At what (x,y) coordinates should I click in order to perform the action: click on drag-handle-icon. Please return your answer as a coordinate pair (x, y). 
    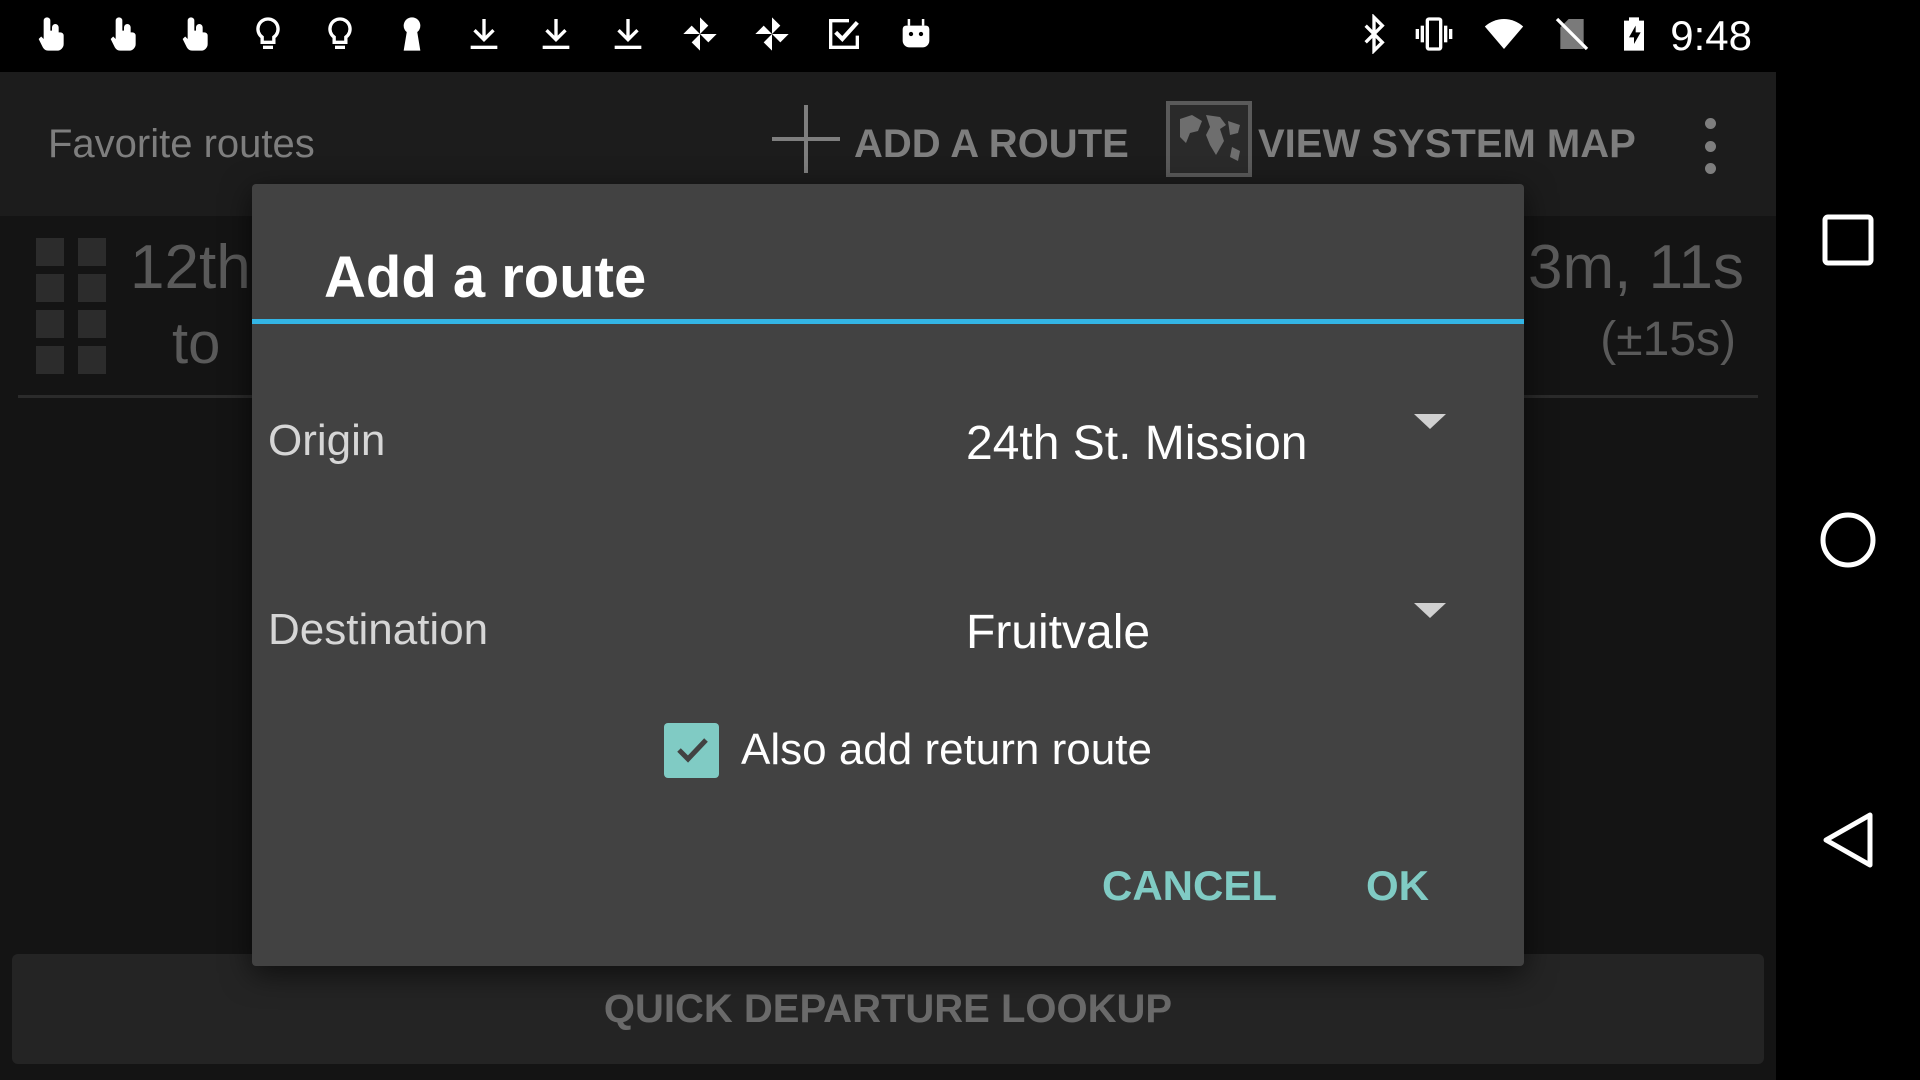
    Looking at the image, I should click on (72, 309).